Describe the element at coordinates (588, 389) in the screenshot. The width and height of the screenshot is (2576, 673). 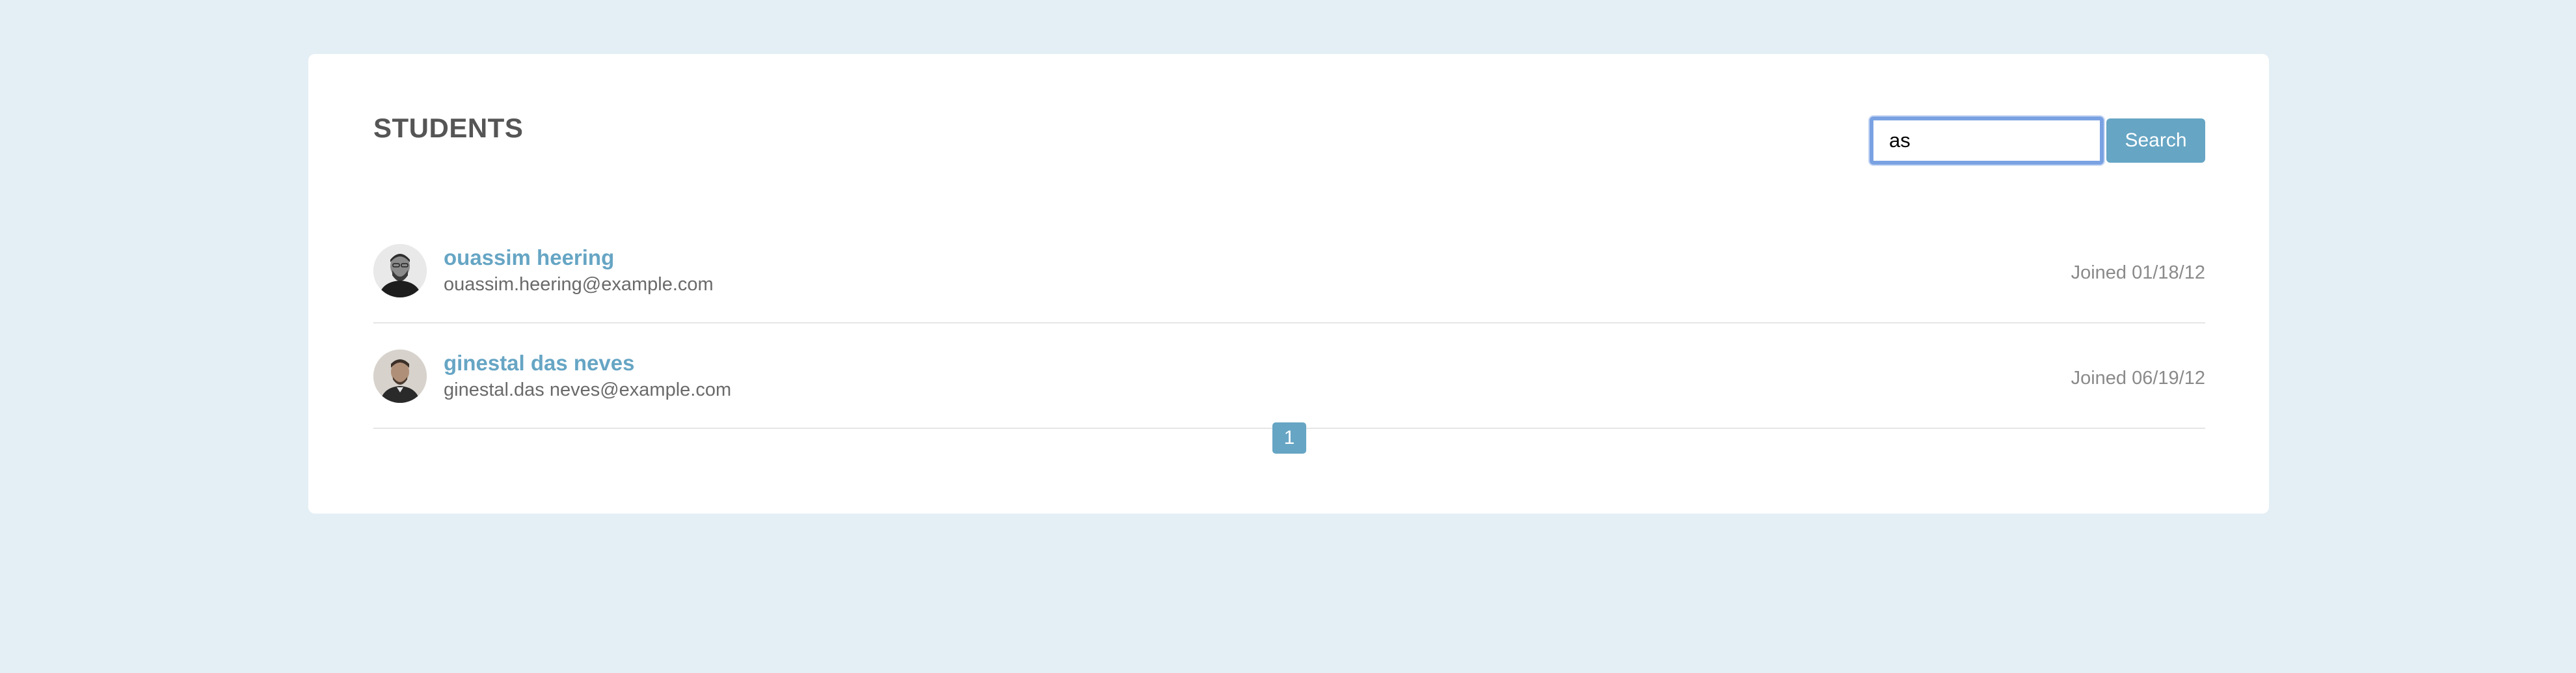
I see `student-email: ginestal.das neves@example.com` at that location.